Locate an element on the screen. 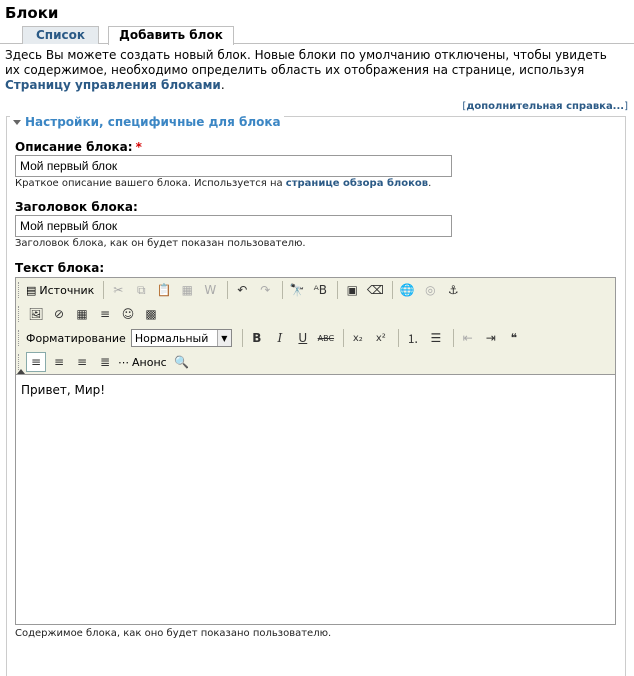 Image resolution: width=634 pixels, height=676 pixels. align-justify-icon: ≣ is located at coordinates (105, 362).